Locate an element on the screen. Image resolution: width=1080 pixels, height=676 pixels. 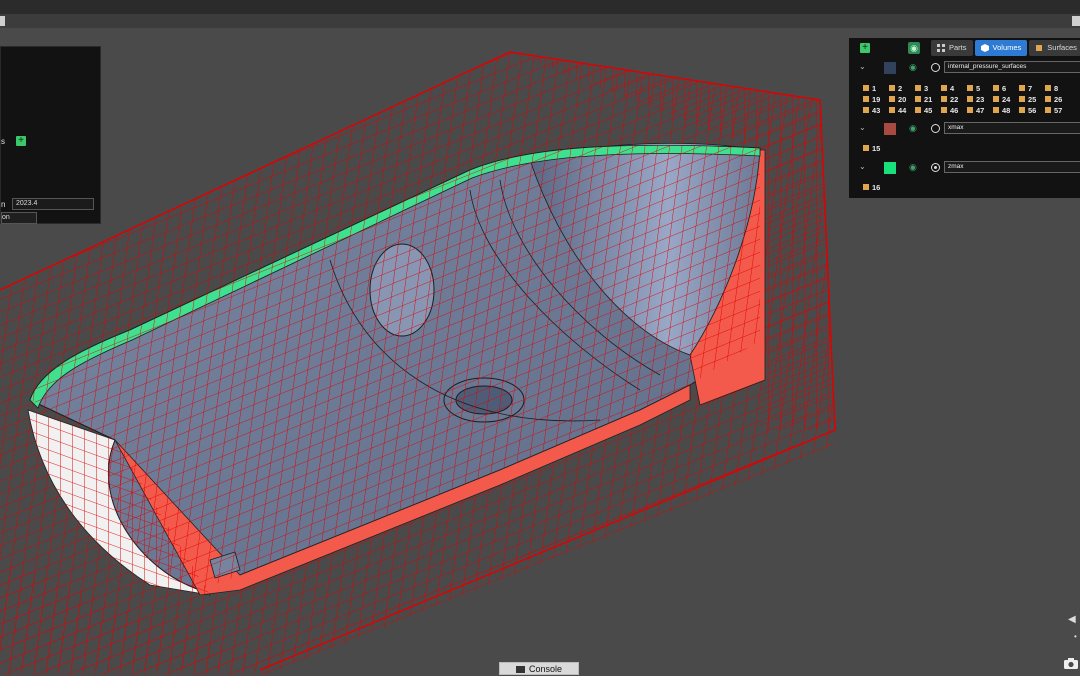
id-line: 12345678 is located at coordinates (971, 89).